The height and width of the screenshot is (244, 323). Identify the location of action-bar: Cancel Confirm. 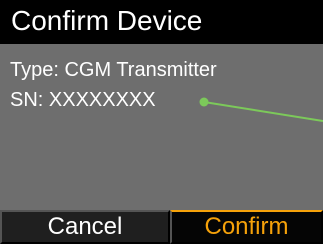
(161, 227).